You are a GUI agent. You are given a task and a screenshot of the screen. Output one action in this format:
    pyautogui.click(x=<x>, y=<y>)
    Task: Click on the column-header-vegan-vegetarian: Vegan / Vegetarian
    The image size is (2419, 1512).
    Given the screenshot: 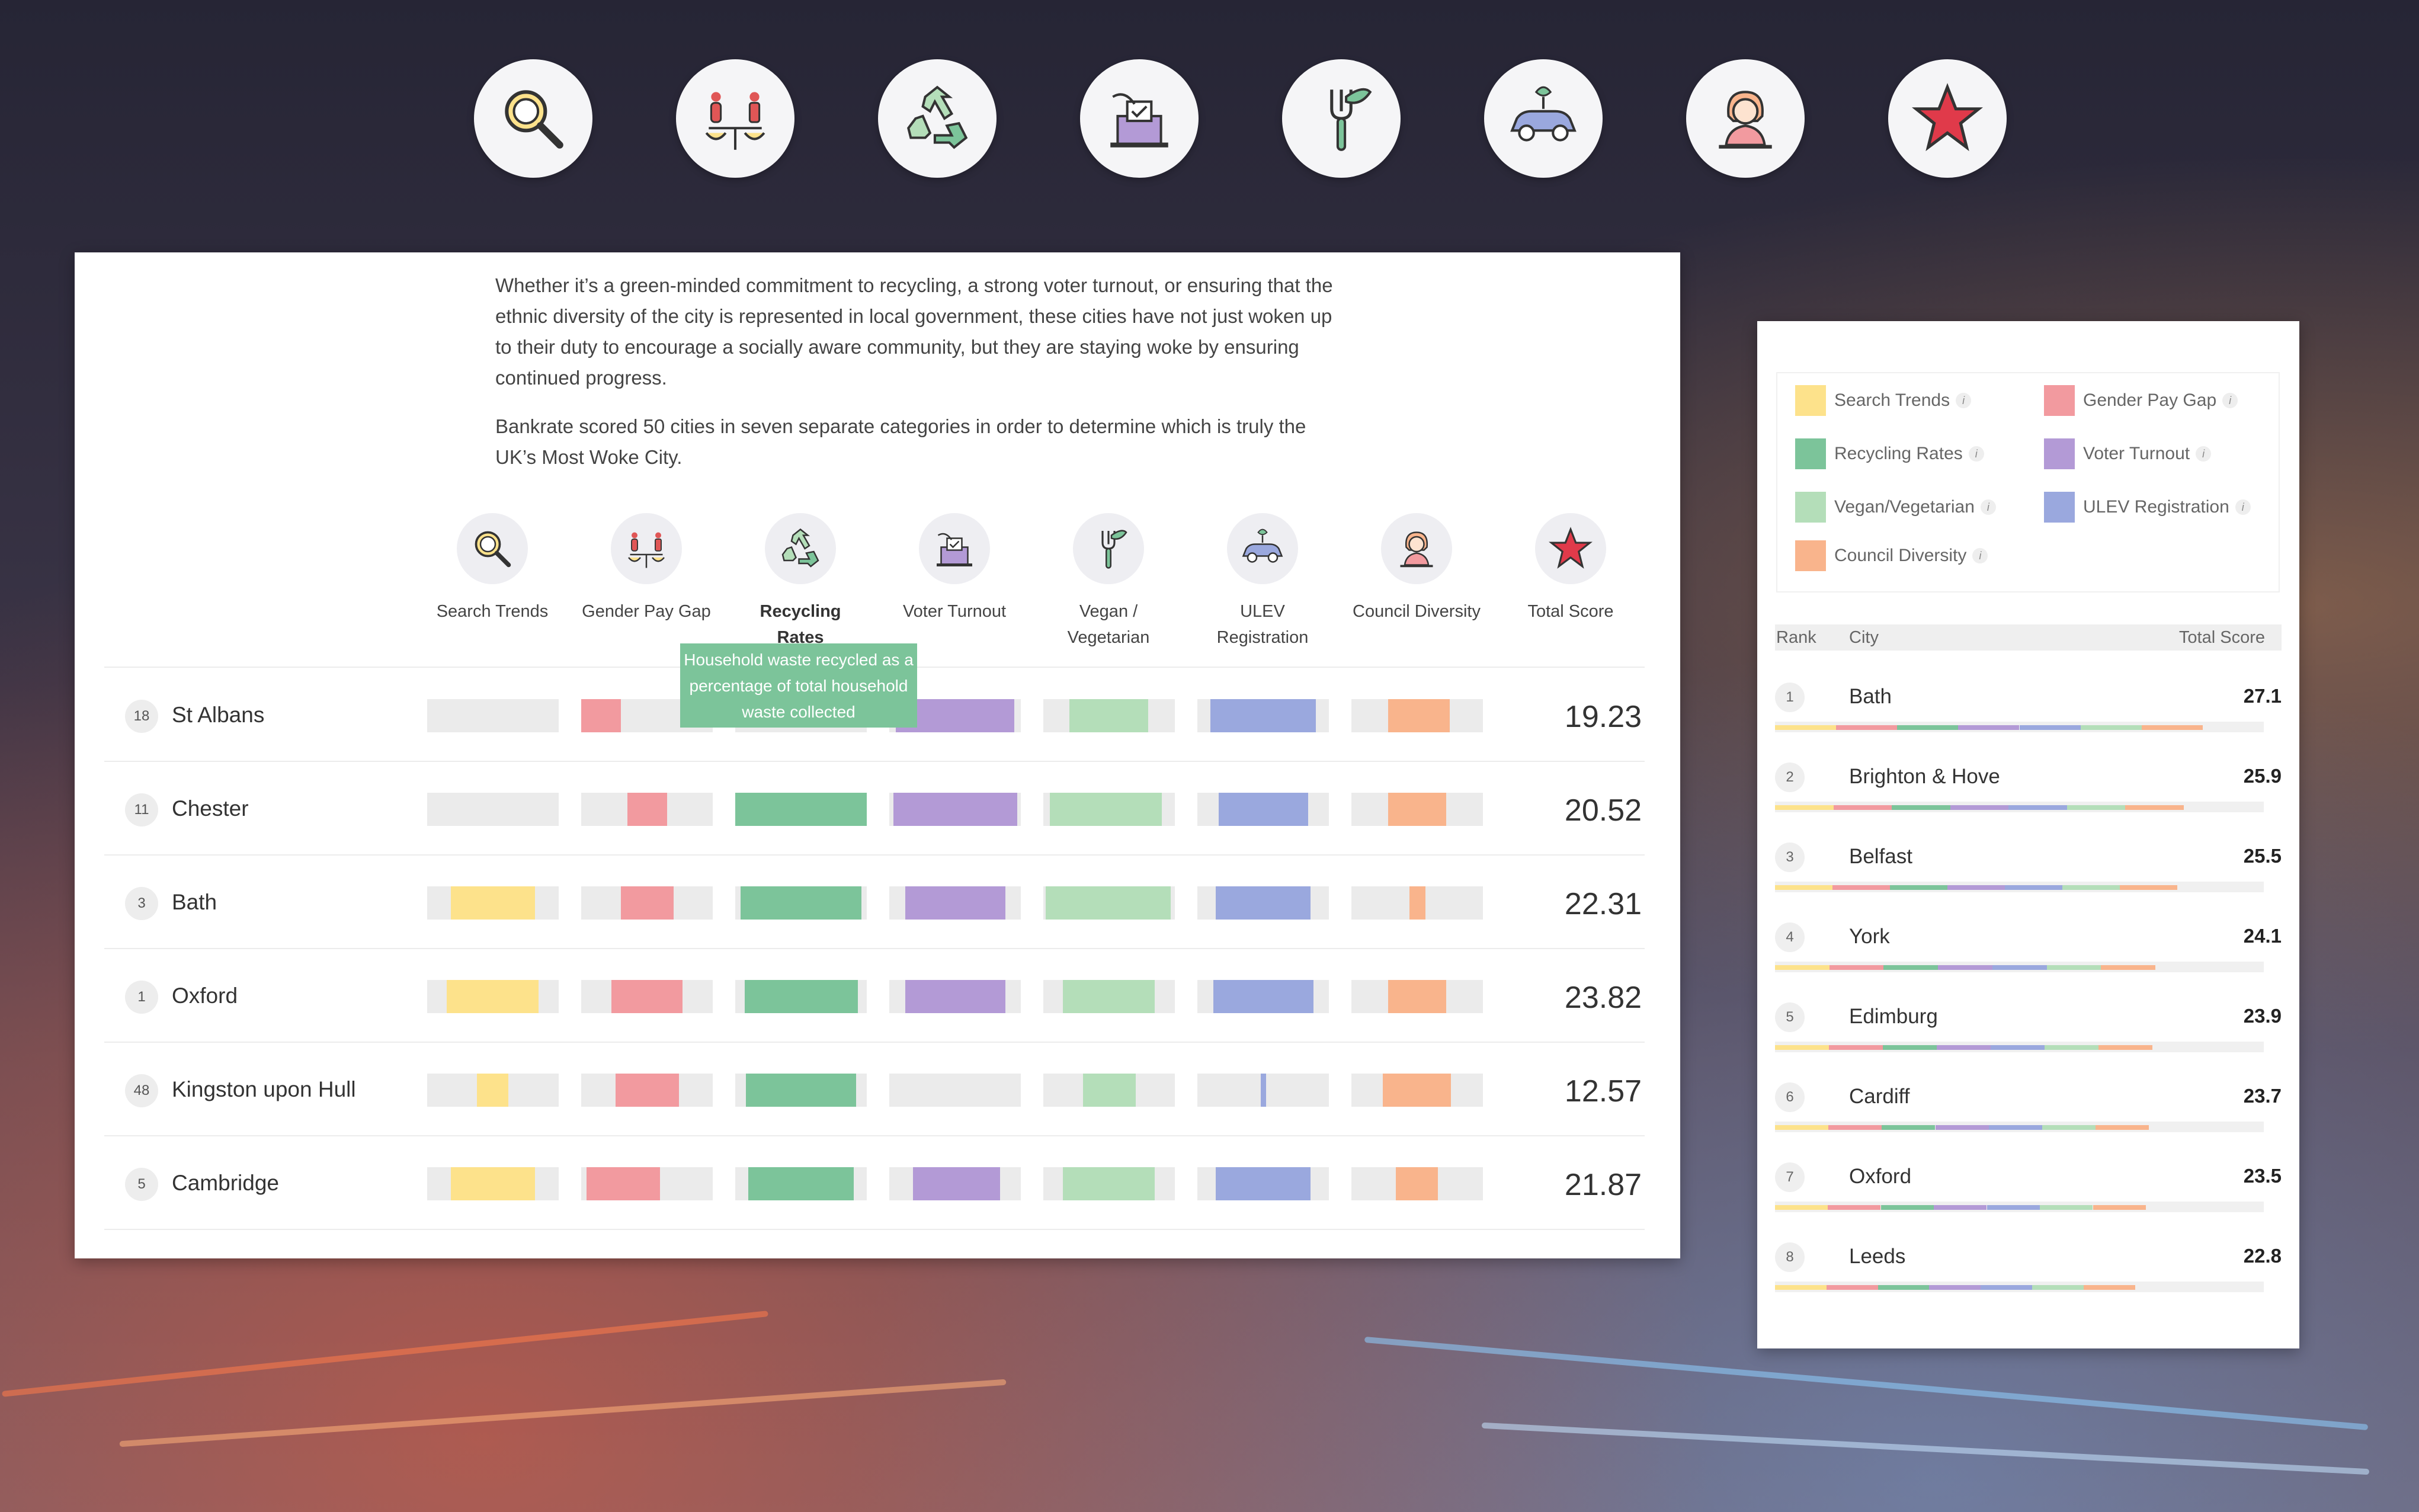 What is the action you would take?
    pyautogui.click(x=1108, y=582)
    